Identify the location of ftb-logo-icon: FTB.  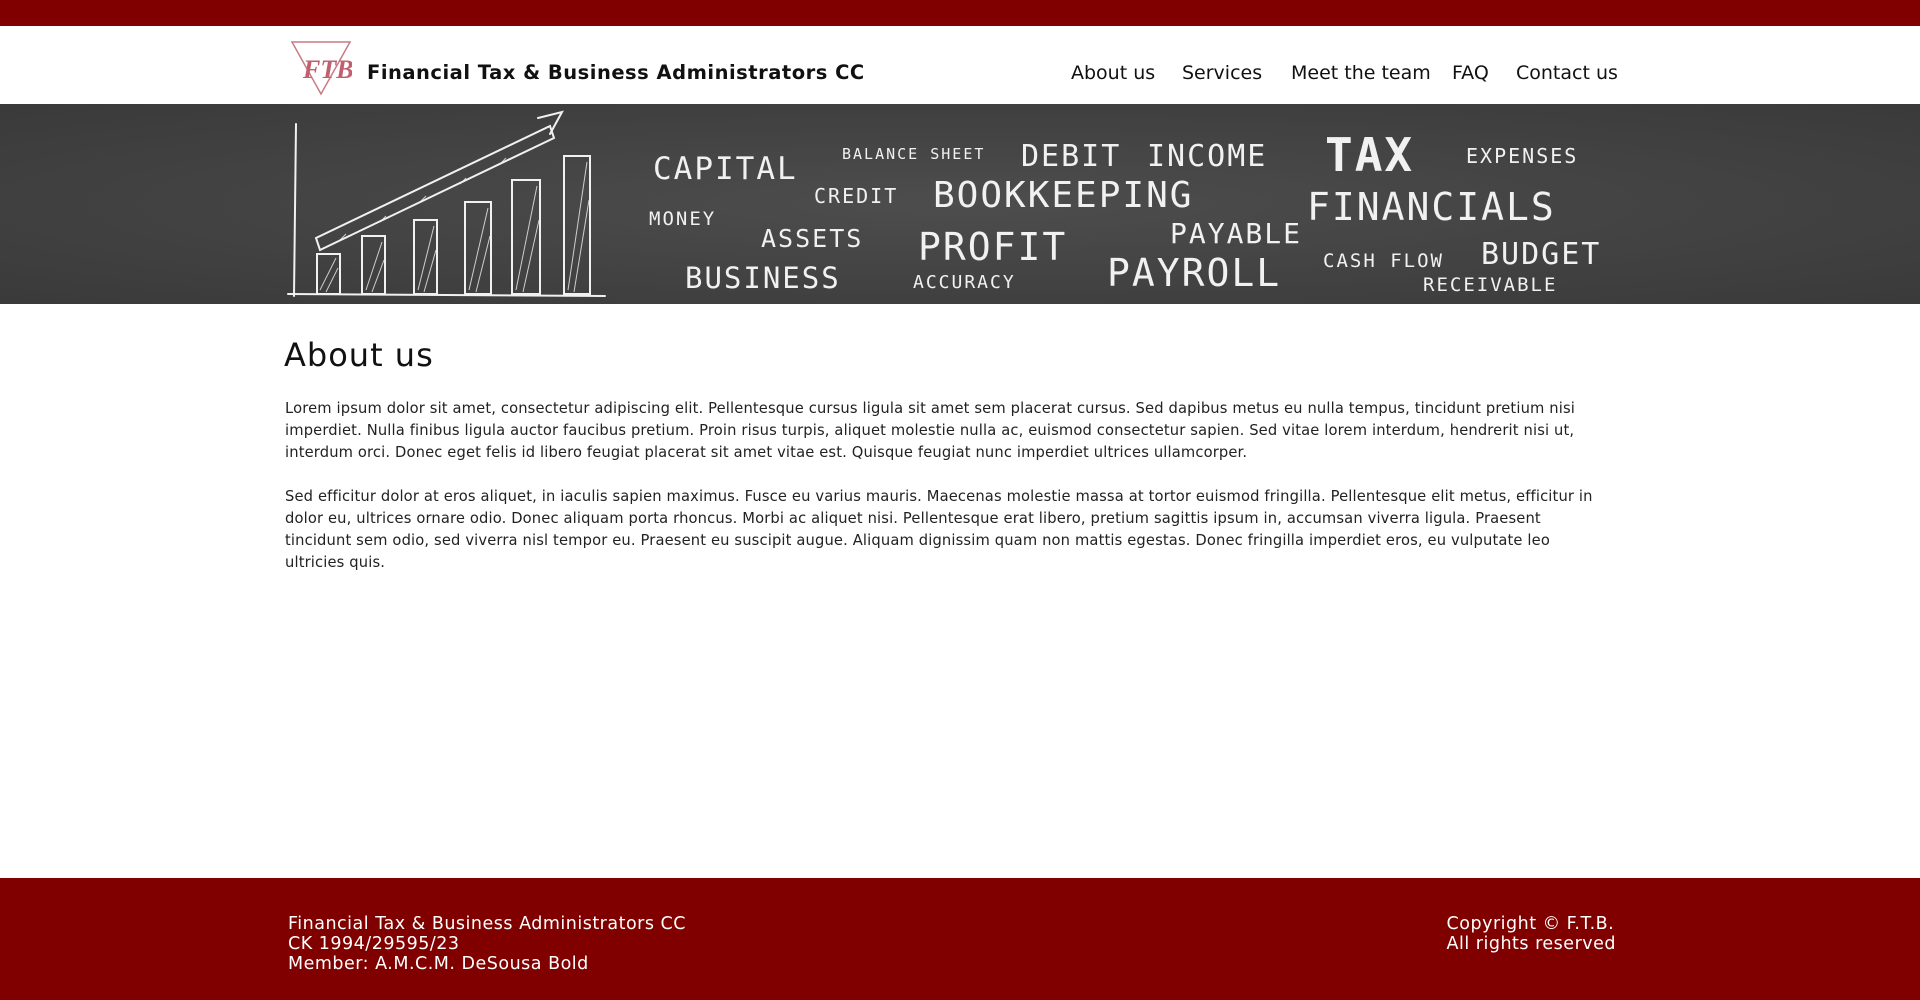
(322, 68).